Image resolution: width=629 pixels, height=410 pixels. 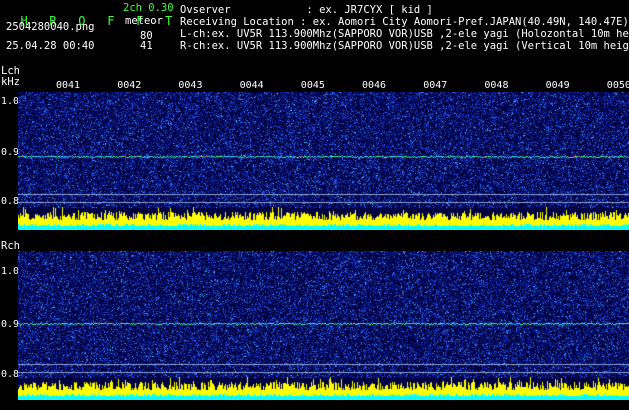 I want to click on title-letter: F, so click(x=111, y=21).